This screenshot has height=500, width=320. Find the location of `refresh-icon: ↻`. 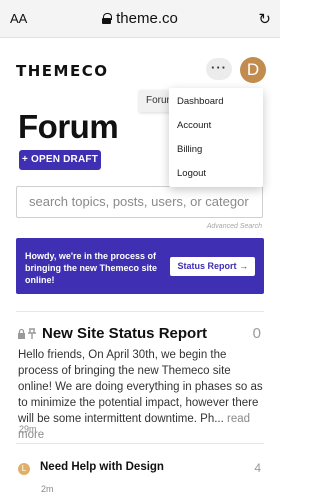

refresh-icon: ↻ is located at coordinates (264, 19).